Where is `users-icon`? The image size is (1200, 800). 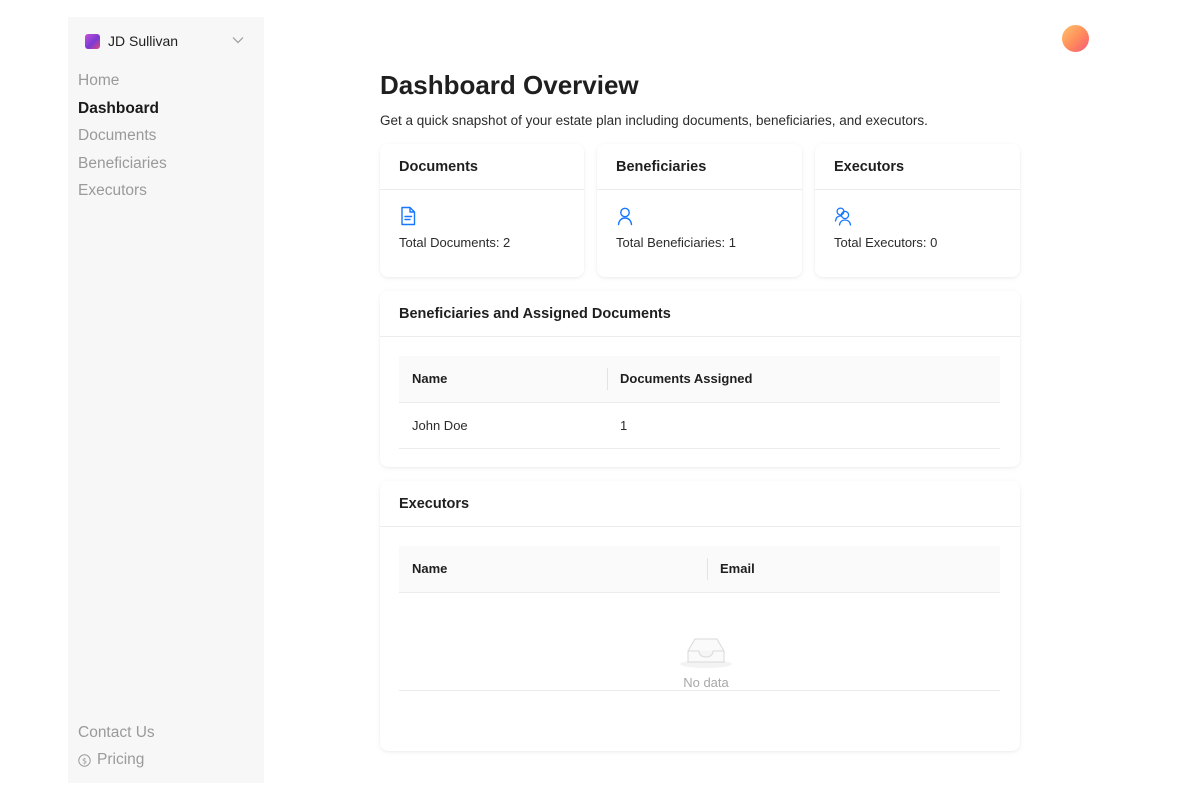
users-icon is located at coordinates (843, 216).